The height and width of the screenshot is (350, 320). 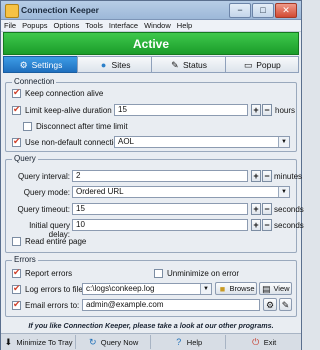 I want to click on query-interval-input: 2, so click(x=160, y=176).